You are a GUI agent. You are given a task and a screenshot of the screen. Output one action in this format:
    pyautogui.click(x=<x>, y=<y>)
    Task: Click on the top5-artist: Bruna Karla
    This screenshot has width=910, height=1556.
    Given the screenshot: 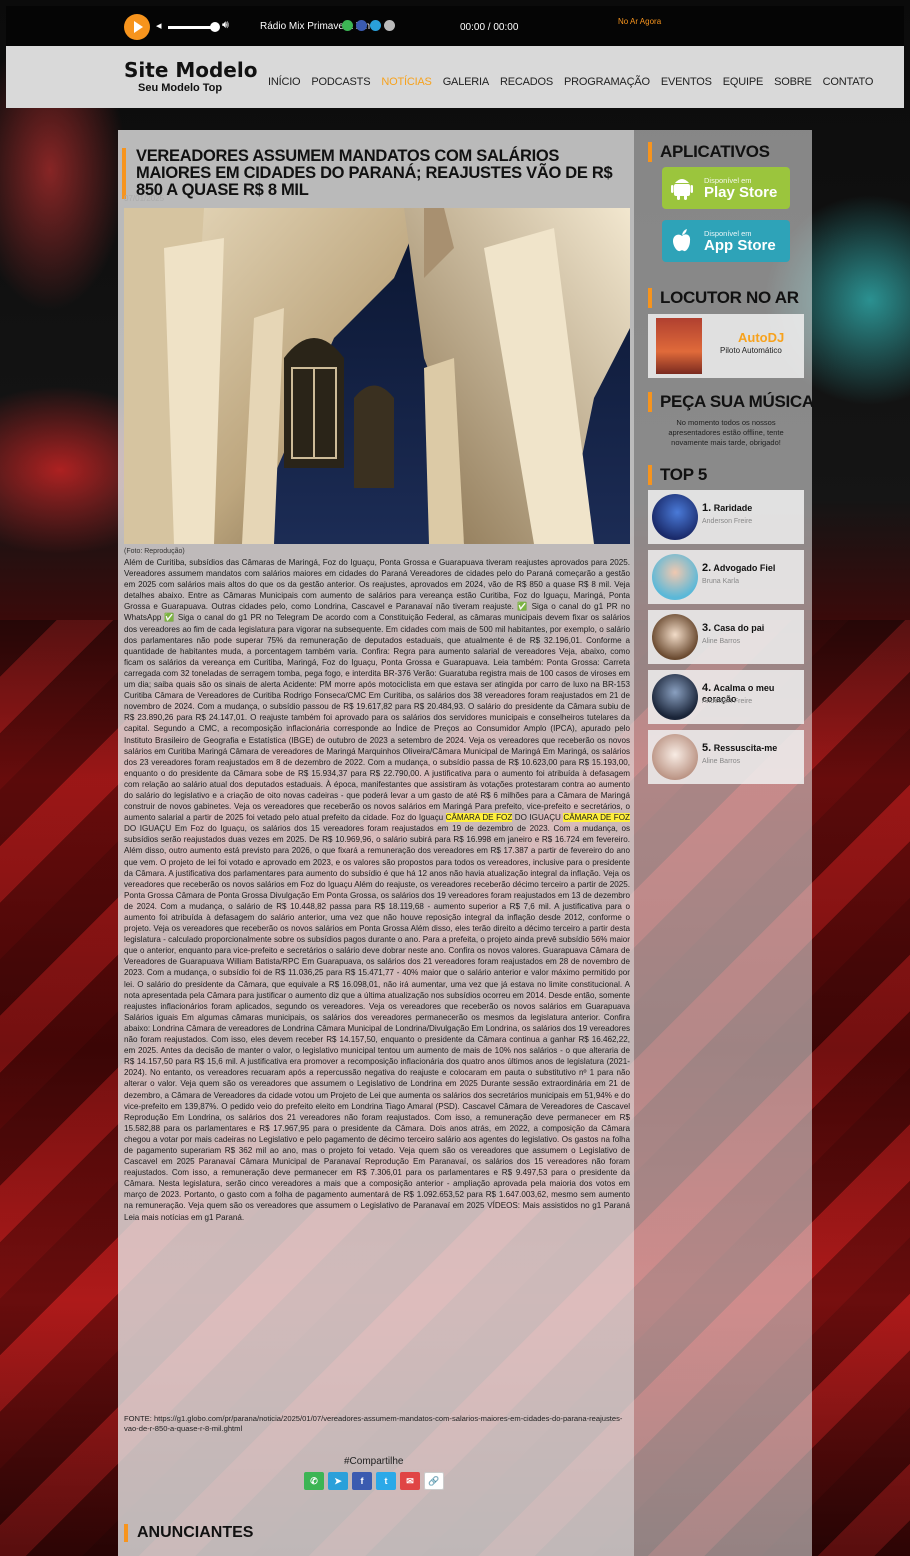 What is the action you would take?
    pyautogui.click(x=720, y=581)
    